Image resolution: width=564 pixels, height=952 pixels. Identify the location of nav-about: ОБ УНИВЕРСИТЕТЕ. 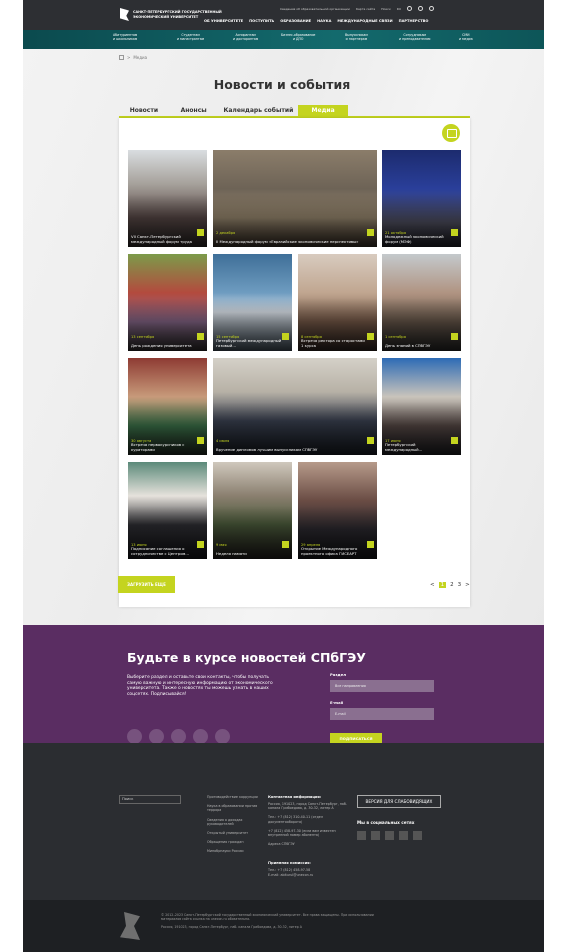
(223, 21).